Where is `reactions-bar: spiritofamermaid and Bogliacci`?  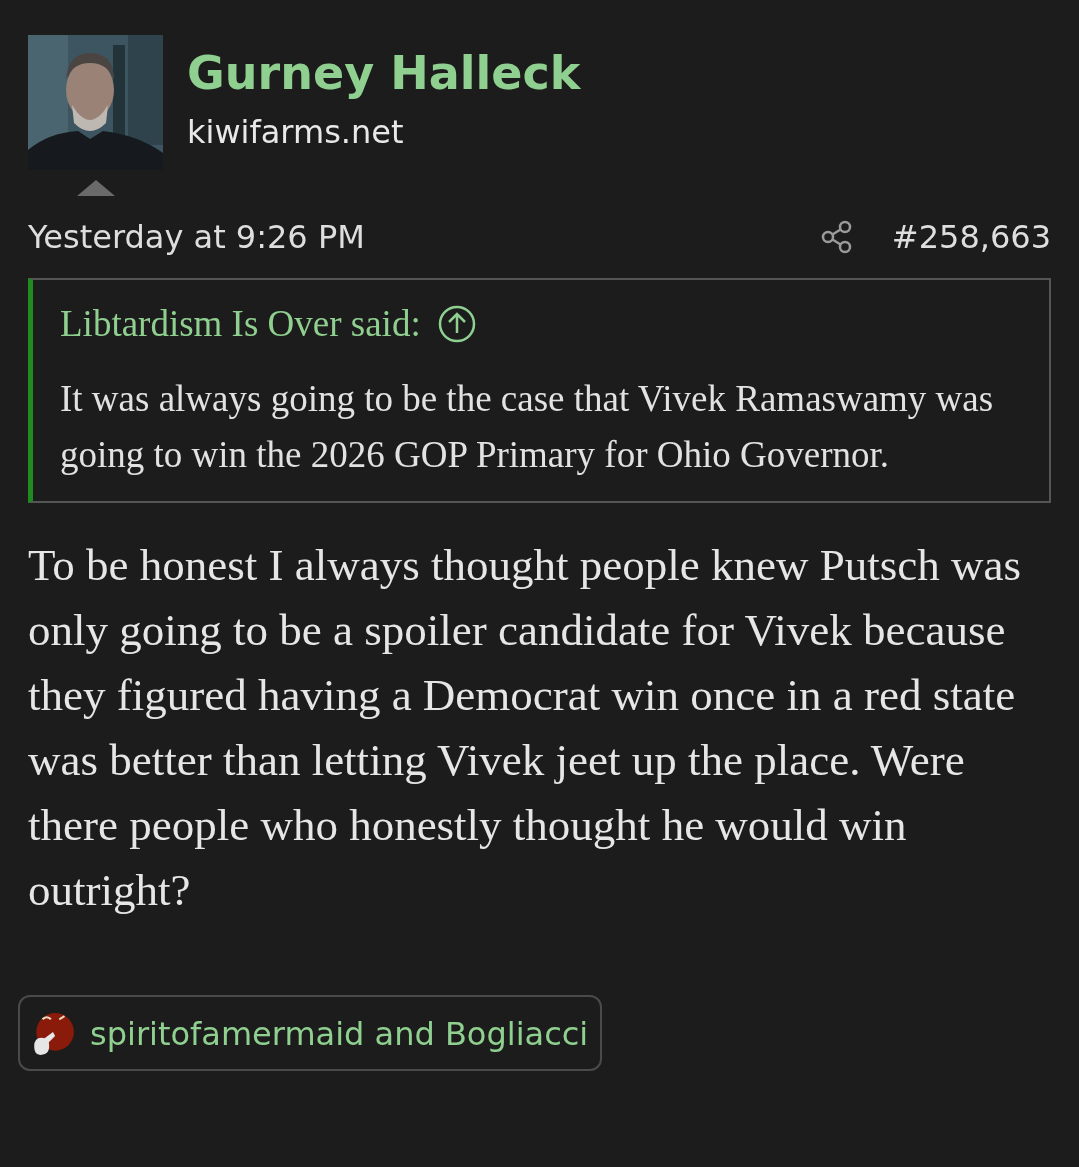 reactions-bar: spiritofamermaid and Bogliacci is located at coordinates (310, 1033).